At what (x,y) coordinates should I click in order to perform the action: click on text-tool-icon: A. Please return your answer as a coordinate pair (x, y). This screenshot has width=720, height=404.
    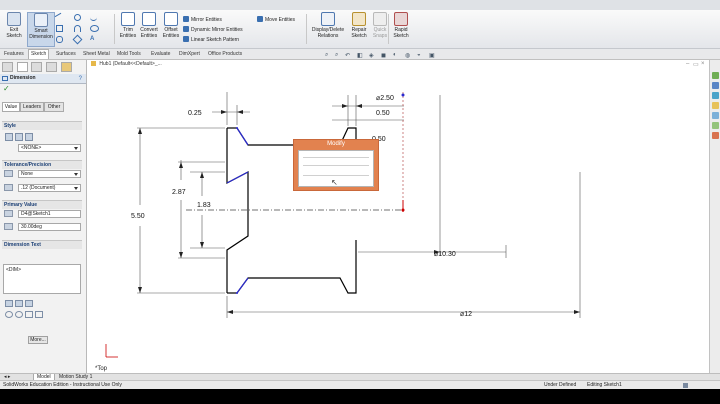
    Looking at the image, I should click on (93, 39).